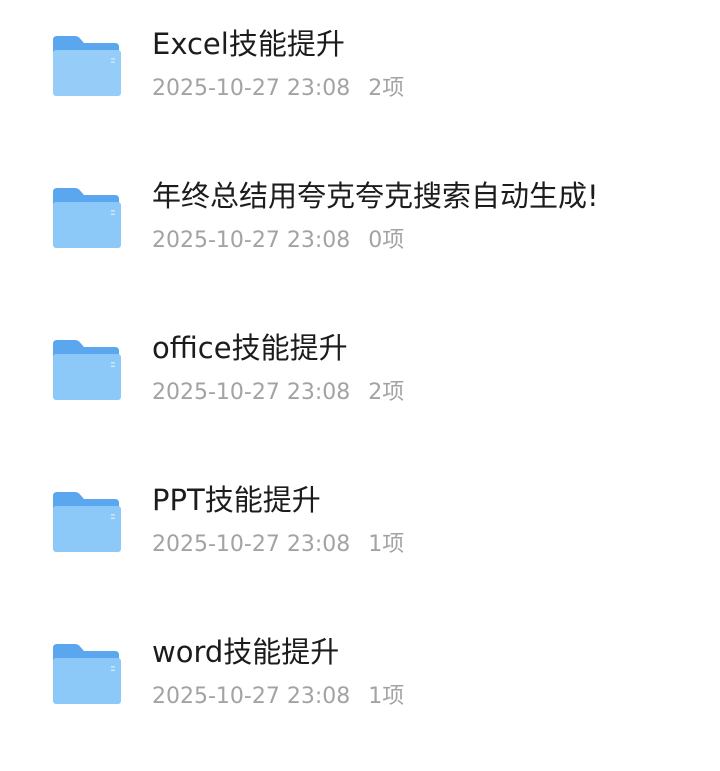 The image size is (720, 771). Describe the element at coordinates (236, 500) in the screenshot. I see `folder-name: PPT技能提升` at that location.